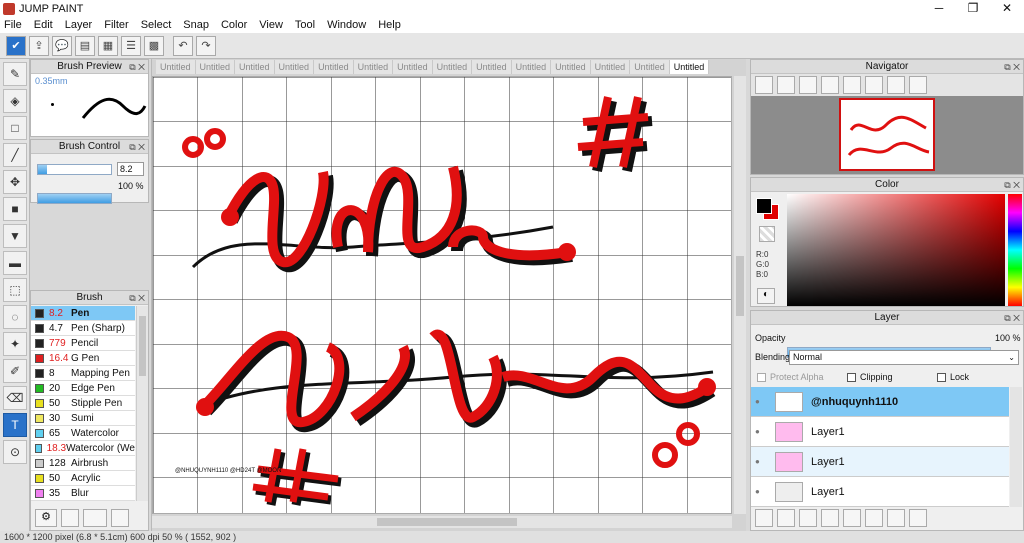 Image resolution: width=1024 pixels, height=543 pixels. What do you see at coordinates (196, 25) in the screenshot?
I see `menu-snap: Snap` at bounding box center [196, 25].